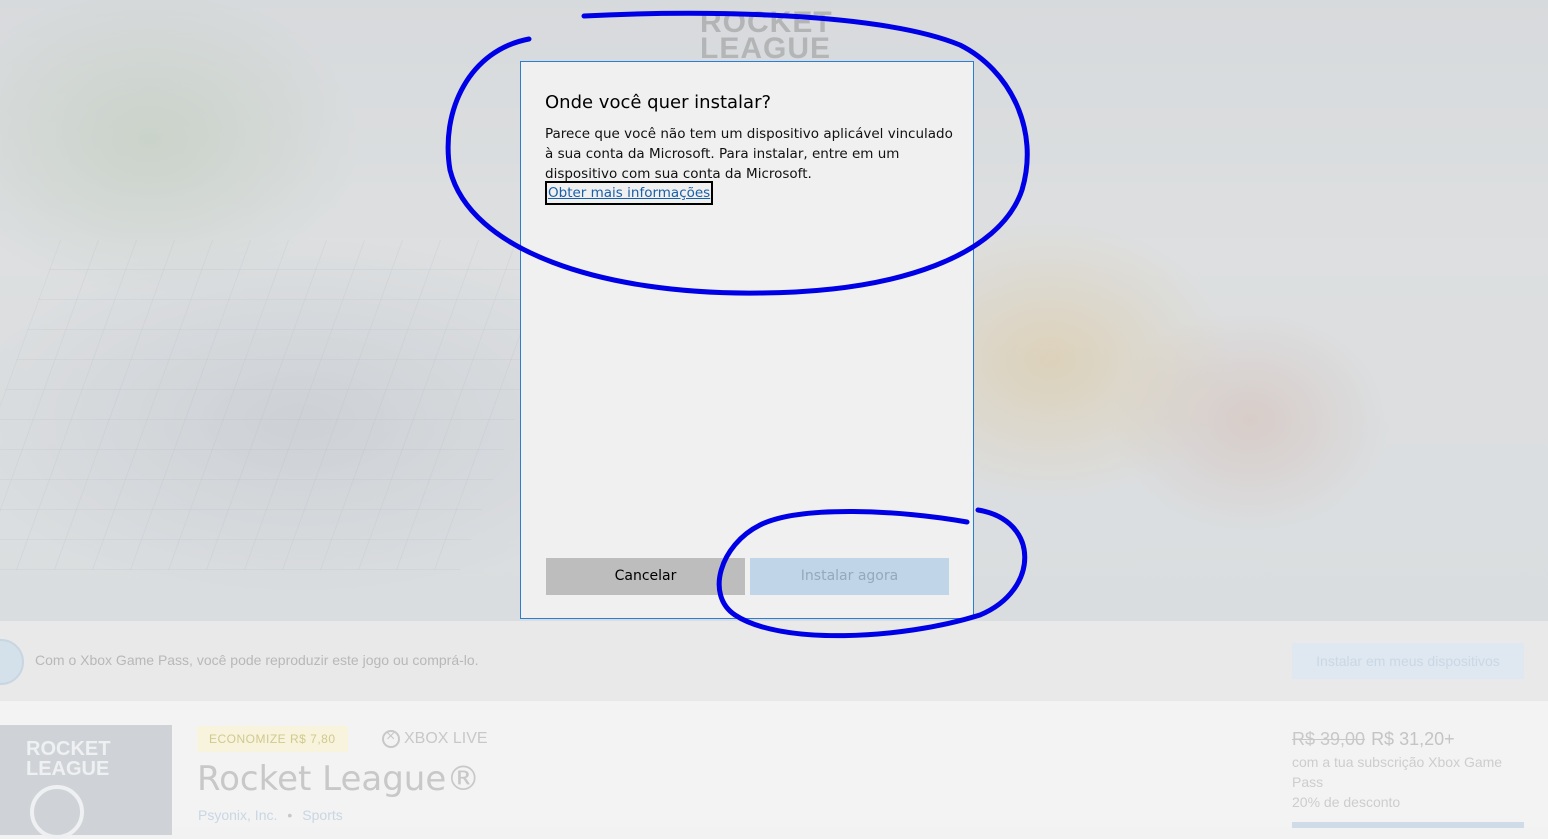  I want to click on thumbnail-logo: ROCKET LEAGUE, so click(68, 759).